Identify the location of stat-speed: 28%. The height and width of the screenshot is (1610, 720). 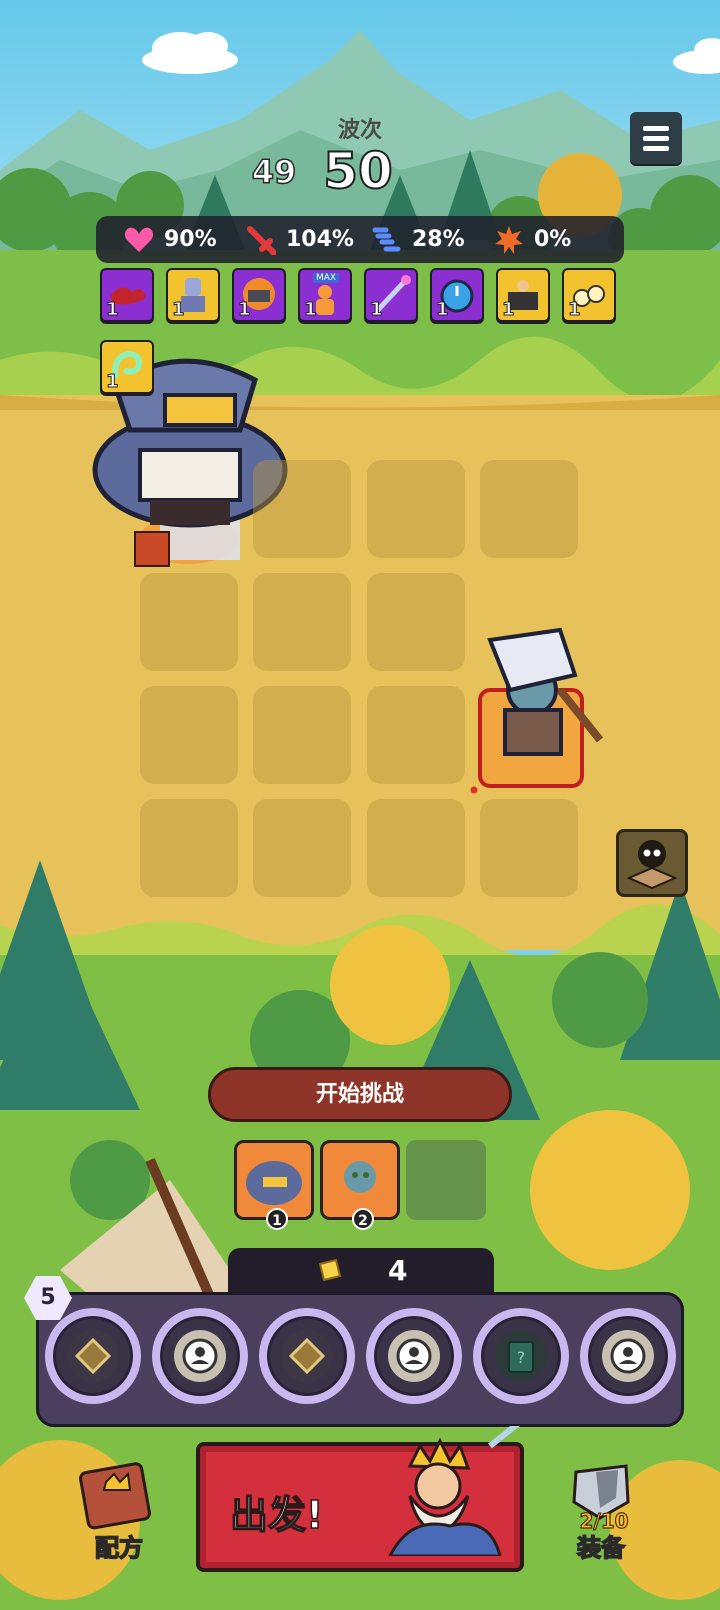
(418, 239).